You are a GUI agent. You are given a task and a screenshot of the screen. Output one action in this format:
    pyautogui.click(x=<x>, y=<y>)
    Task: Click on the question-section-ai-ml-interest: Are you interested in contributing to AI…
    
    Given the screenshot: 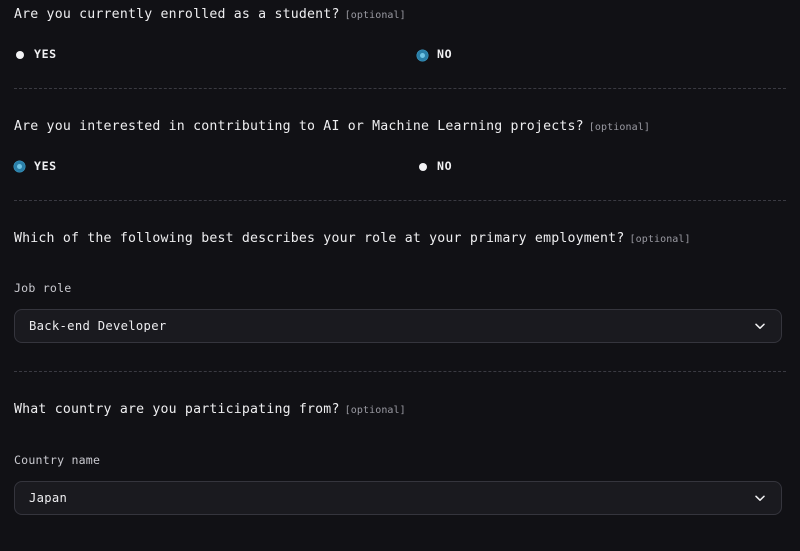 What is the action you would take?
    pyautogui.click(x=400, y=131)
    